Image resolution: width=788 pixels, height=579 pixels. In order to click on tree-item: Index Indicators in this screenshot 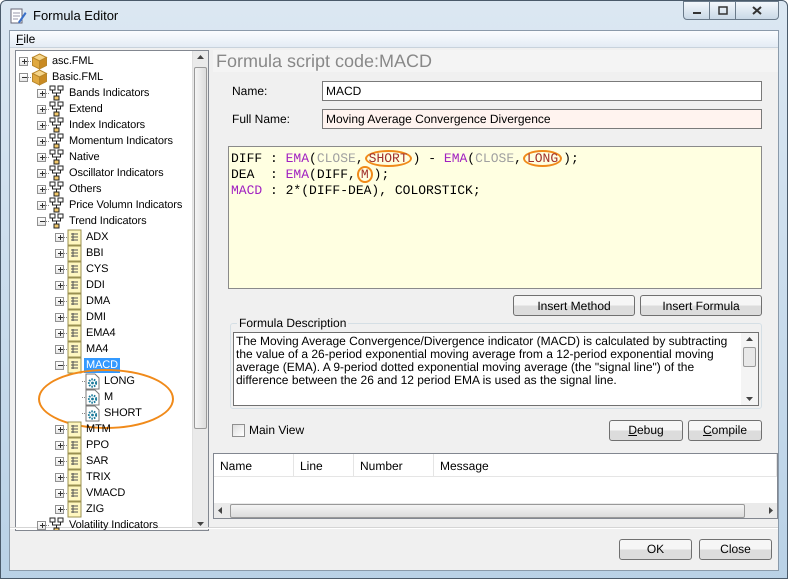, I will do `click(107, 125)`.